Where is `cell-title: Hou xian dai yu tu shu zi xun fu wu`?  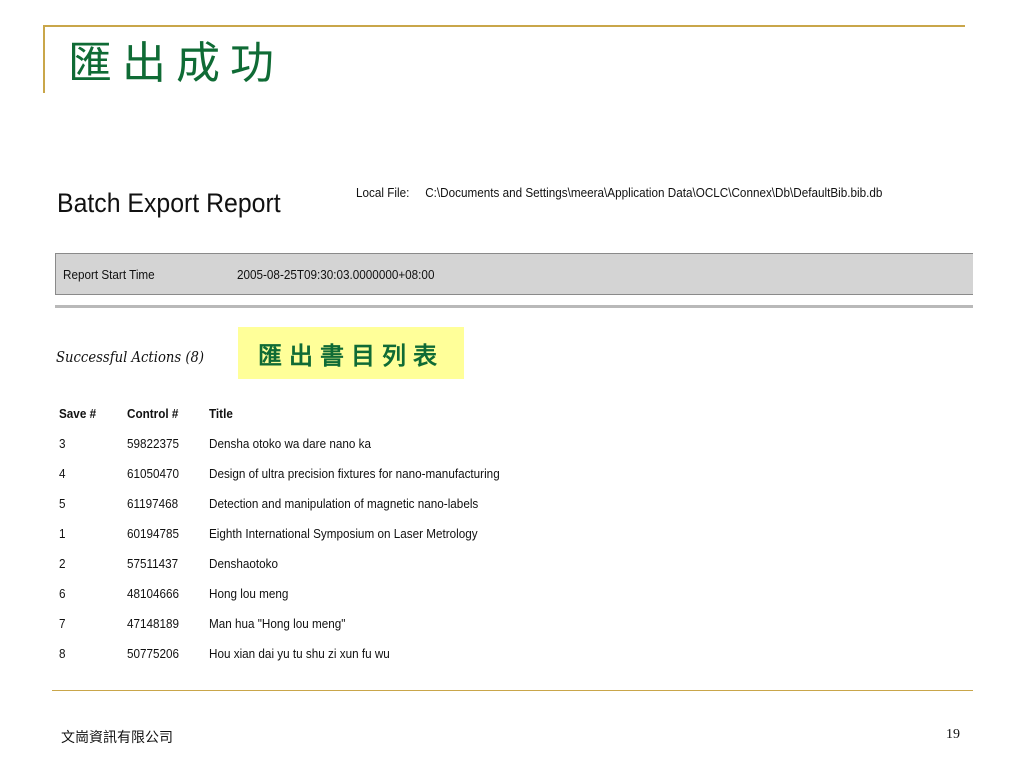 cell-title: Hou xian dai yu tu shu zi xun fu wu is located at coordinates (299, 653).